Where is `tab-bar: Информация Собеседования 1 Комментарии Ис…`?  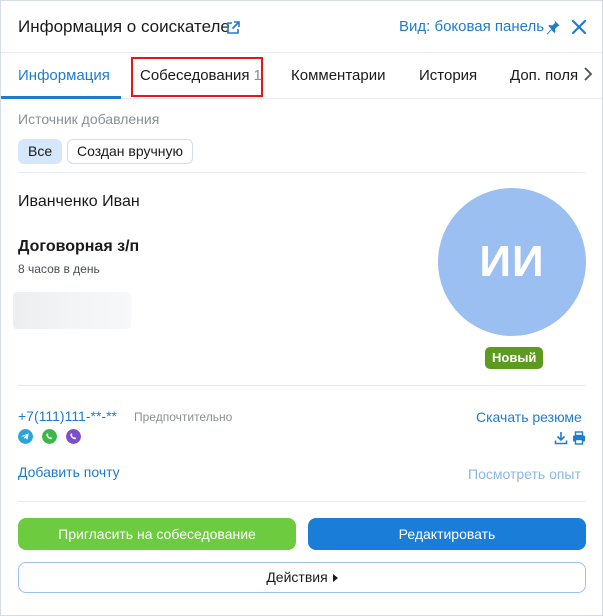
tab-bar: Информация Собеседования 1 Комментарии Ис… is located at coordinates (301, 76).